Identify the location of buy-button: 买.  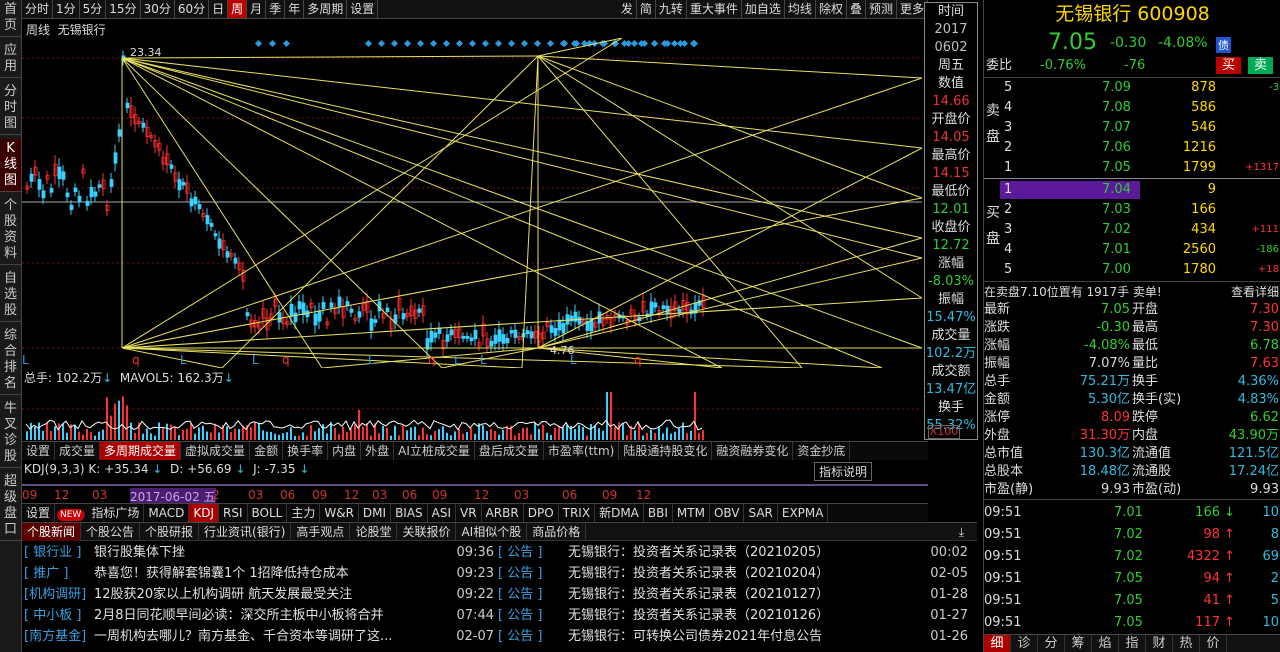
(1229, 65).